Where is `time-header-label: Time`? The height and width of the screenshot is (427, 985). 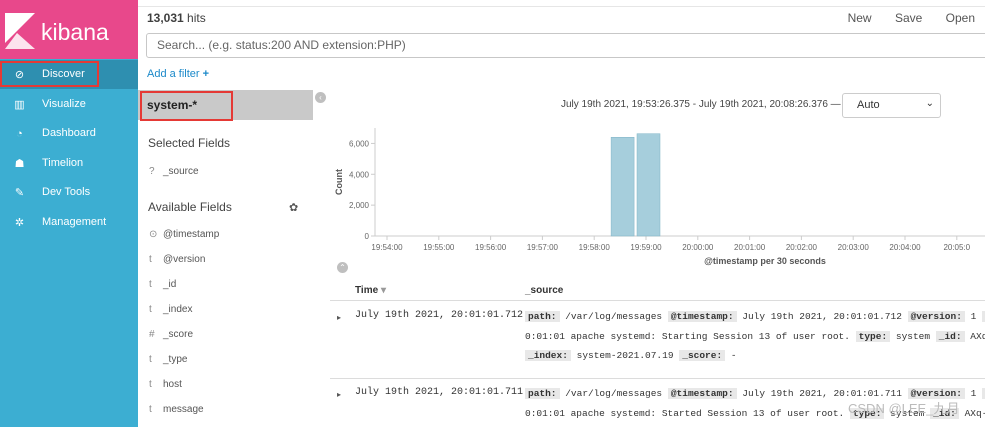 time-header-label: Time is located at coordinates (367, 290).